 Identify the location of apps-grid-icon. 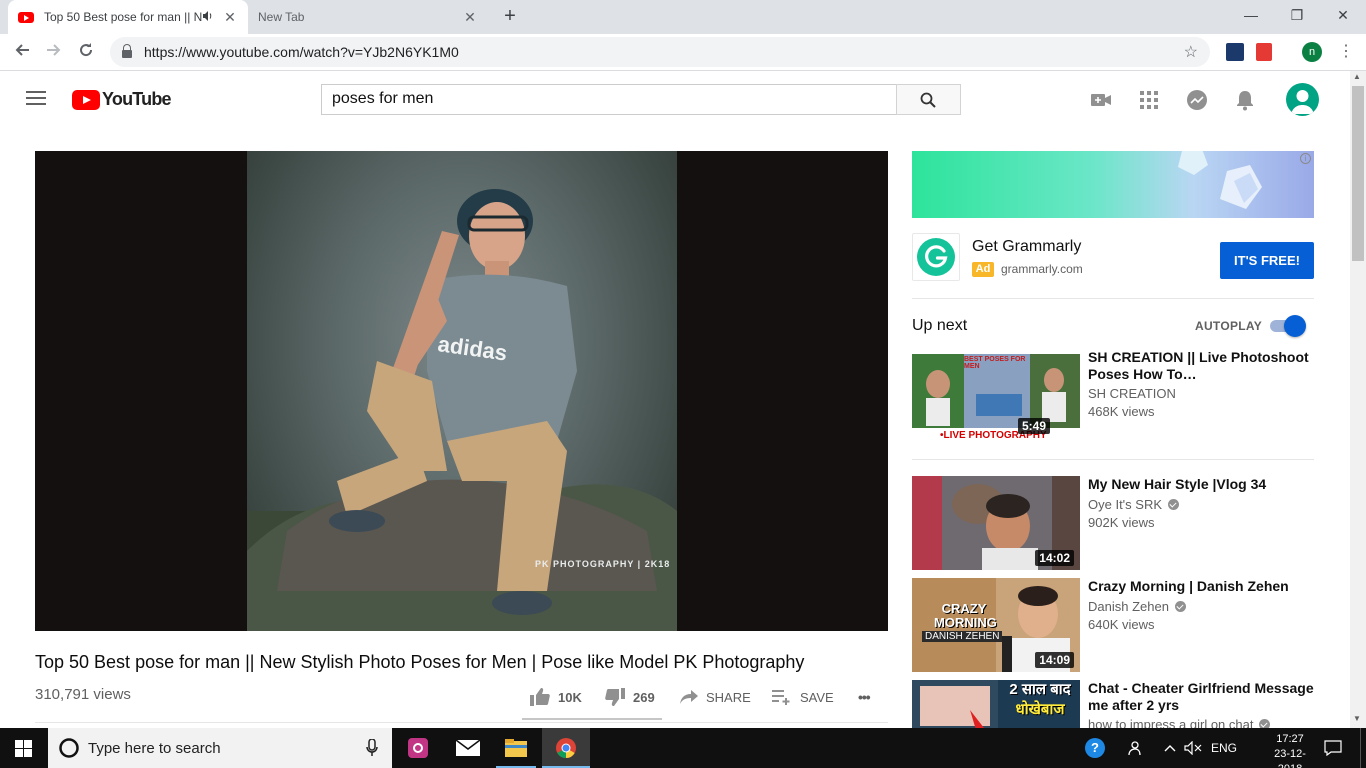
(1149, 100).